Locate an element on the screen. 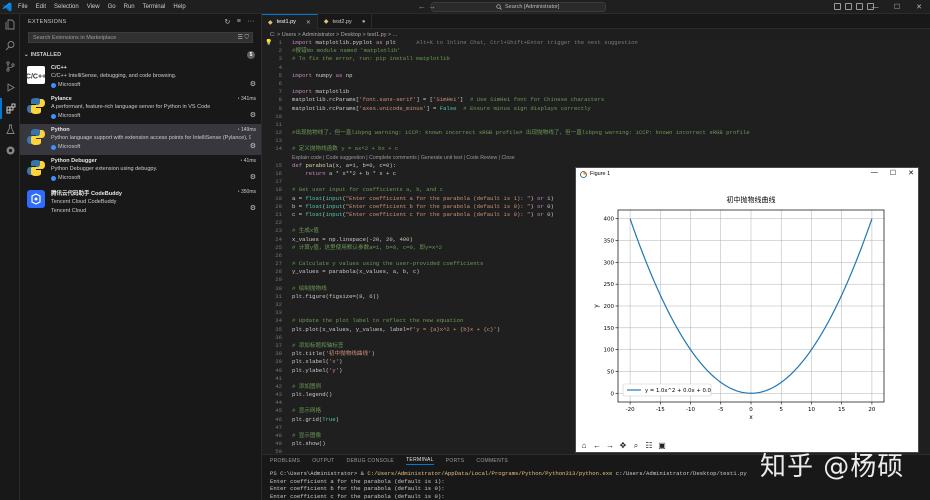 This screenshot has height=500, width=930. line-number: 16 is located at coordinates (278, 173).